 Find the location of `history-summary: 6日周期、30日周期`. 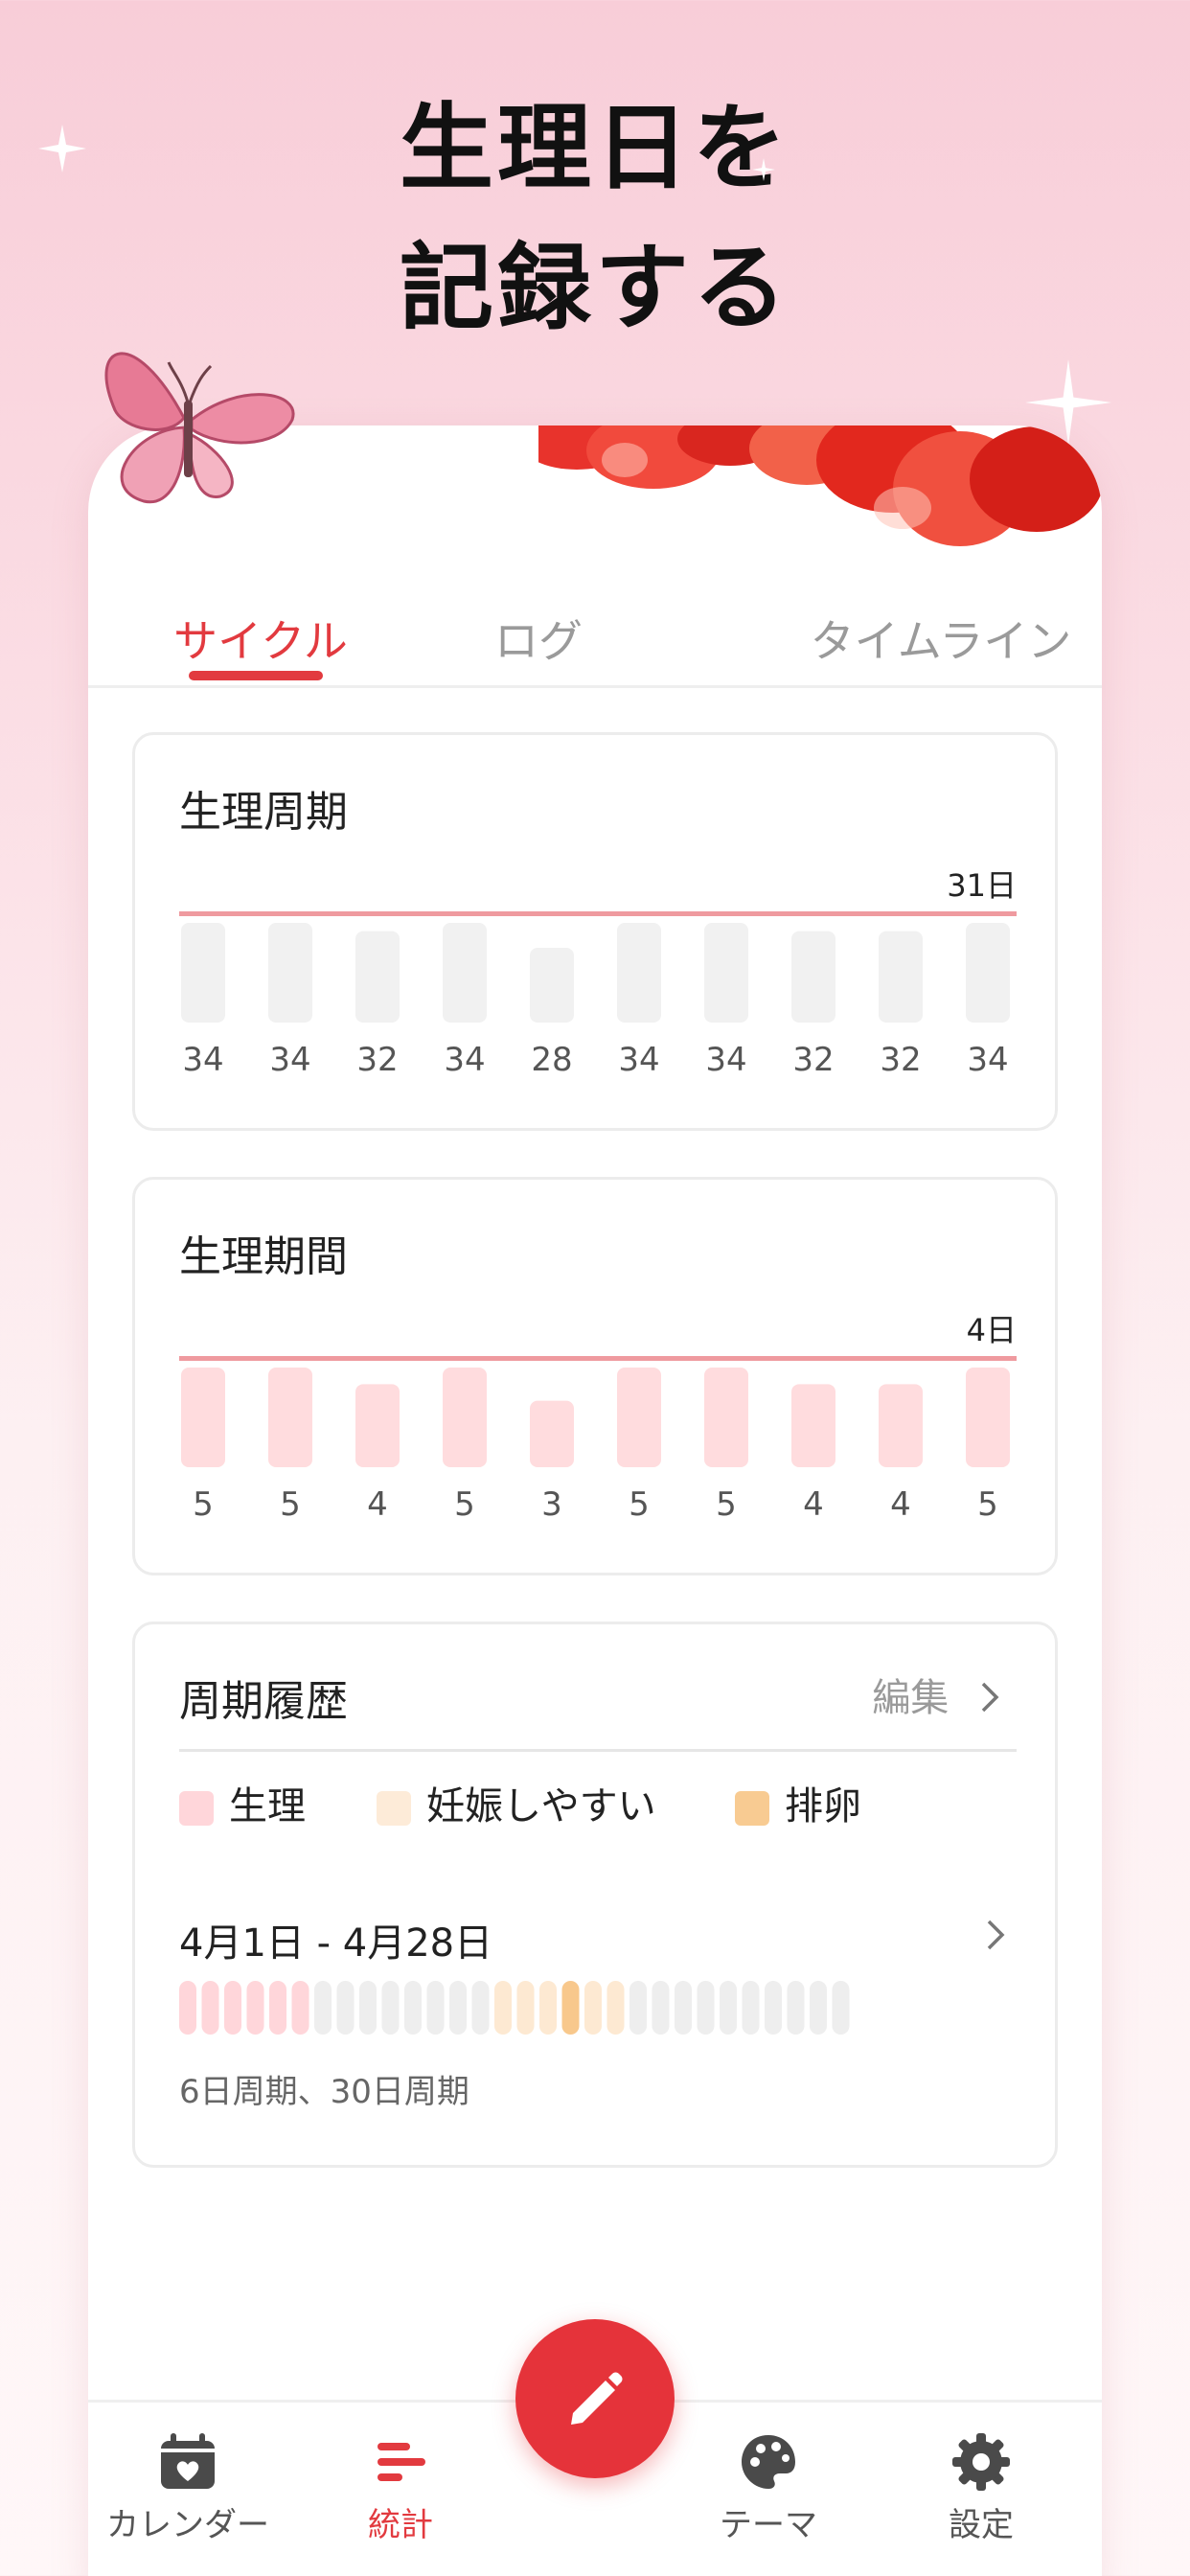

history-summary: 6日周期、30日周期 is located at coordinates (324, 2092).